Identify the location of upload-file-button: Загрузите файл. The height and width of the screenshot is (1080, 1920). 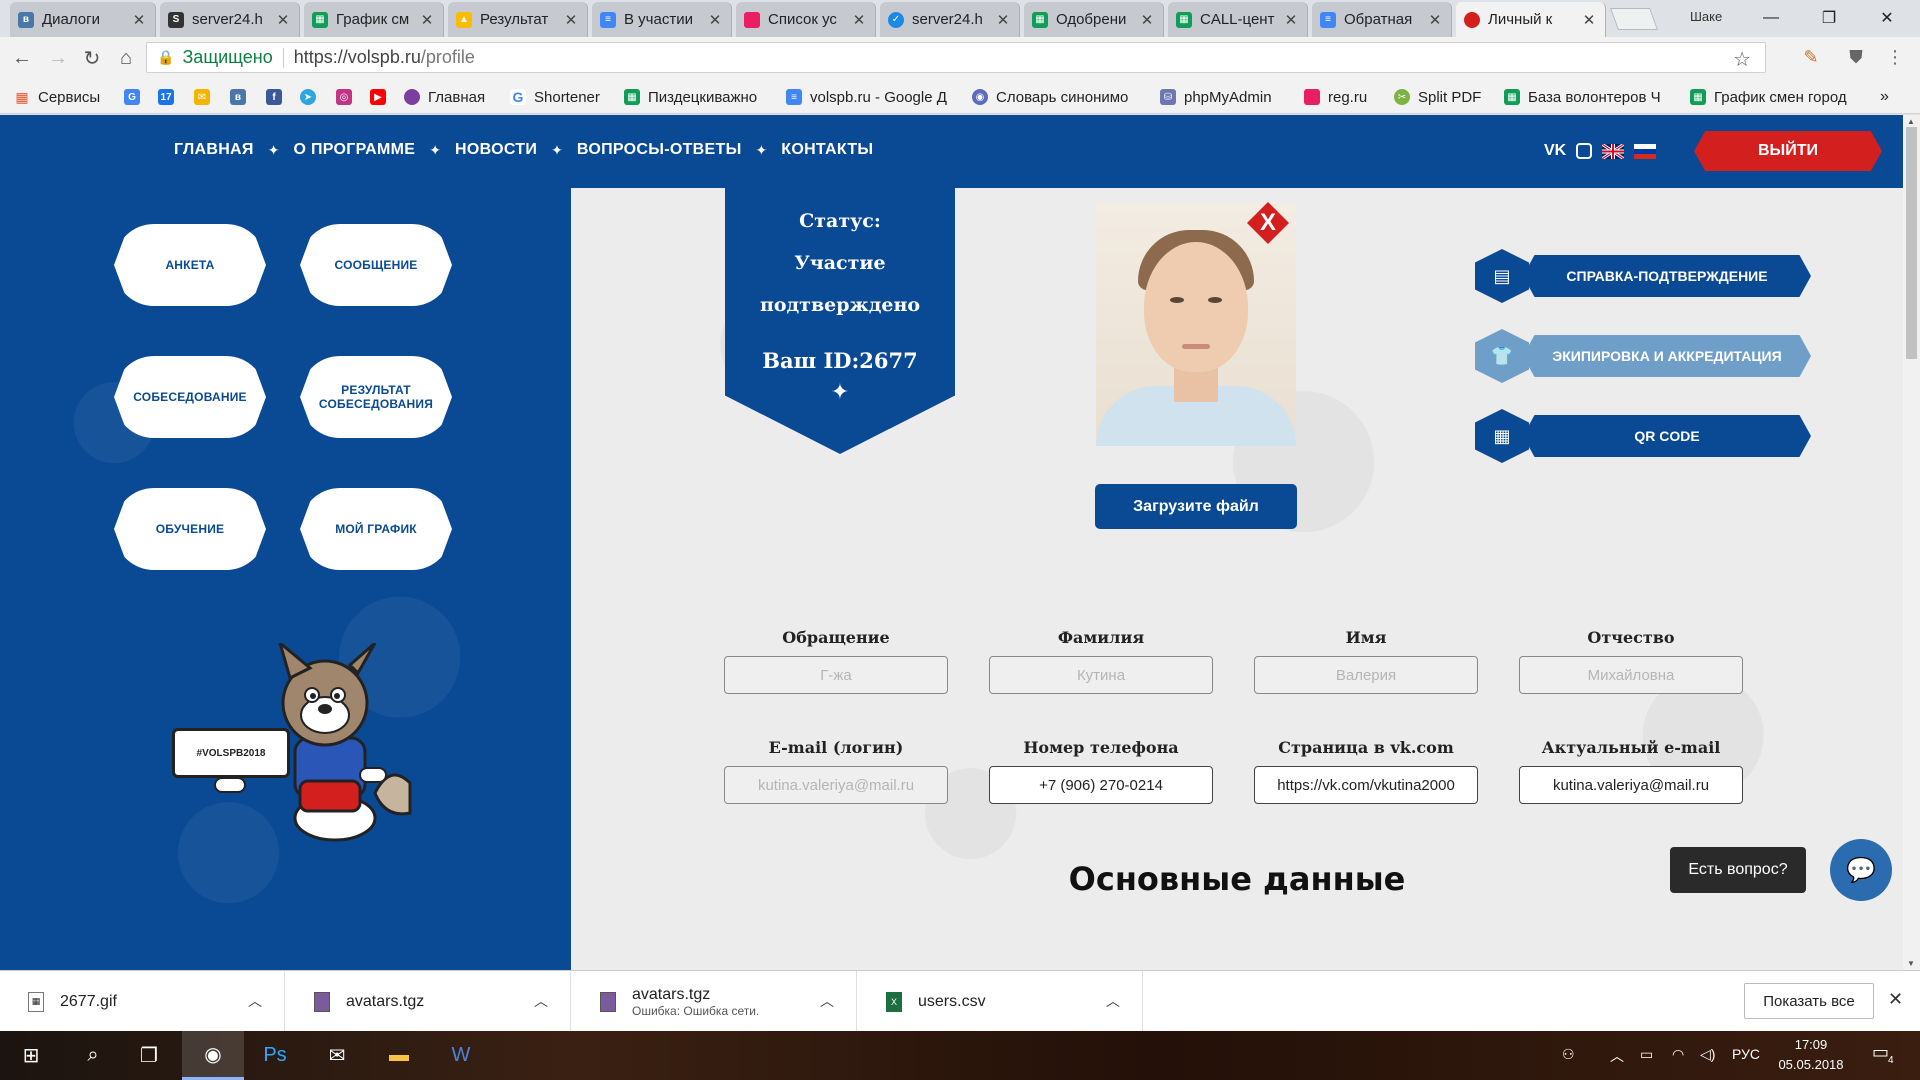
(1196, 506).